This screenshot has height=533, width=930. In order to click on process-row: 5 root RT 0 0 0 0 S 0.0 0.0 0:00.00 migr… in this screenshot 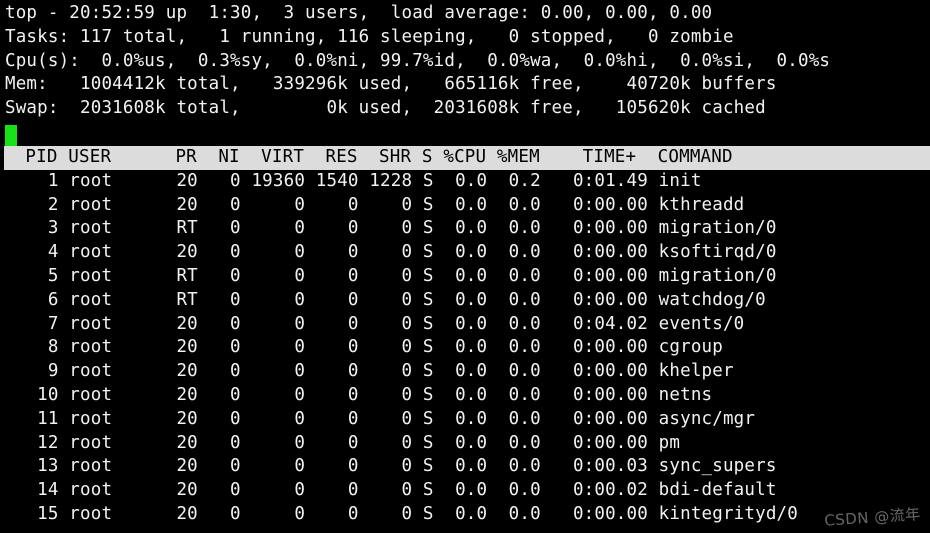, I will do `click(467, 277)`.